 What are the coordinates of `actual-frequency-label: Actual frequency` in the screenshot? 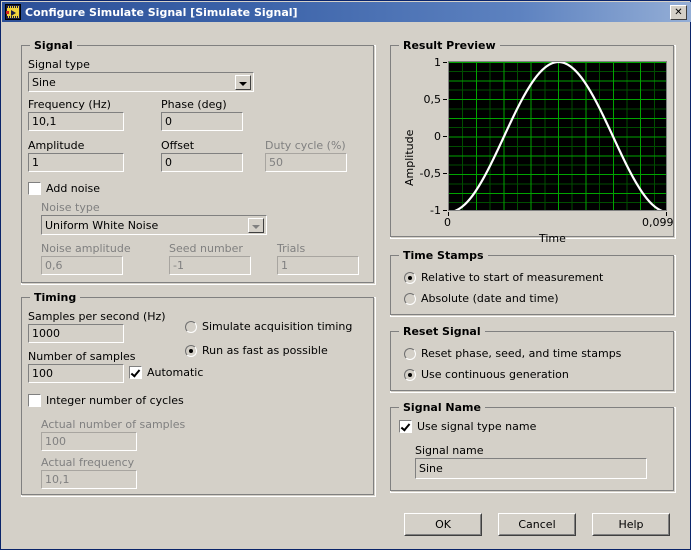 It's located at (88, 462).